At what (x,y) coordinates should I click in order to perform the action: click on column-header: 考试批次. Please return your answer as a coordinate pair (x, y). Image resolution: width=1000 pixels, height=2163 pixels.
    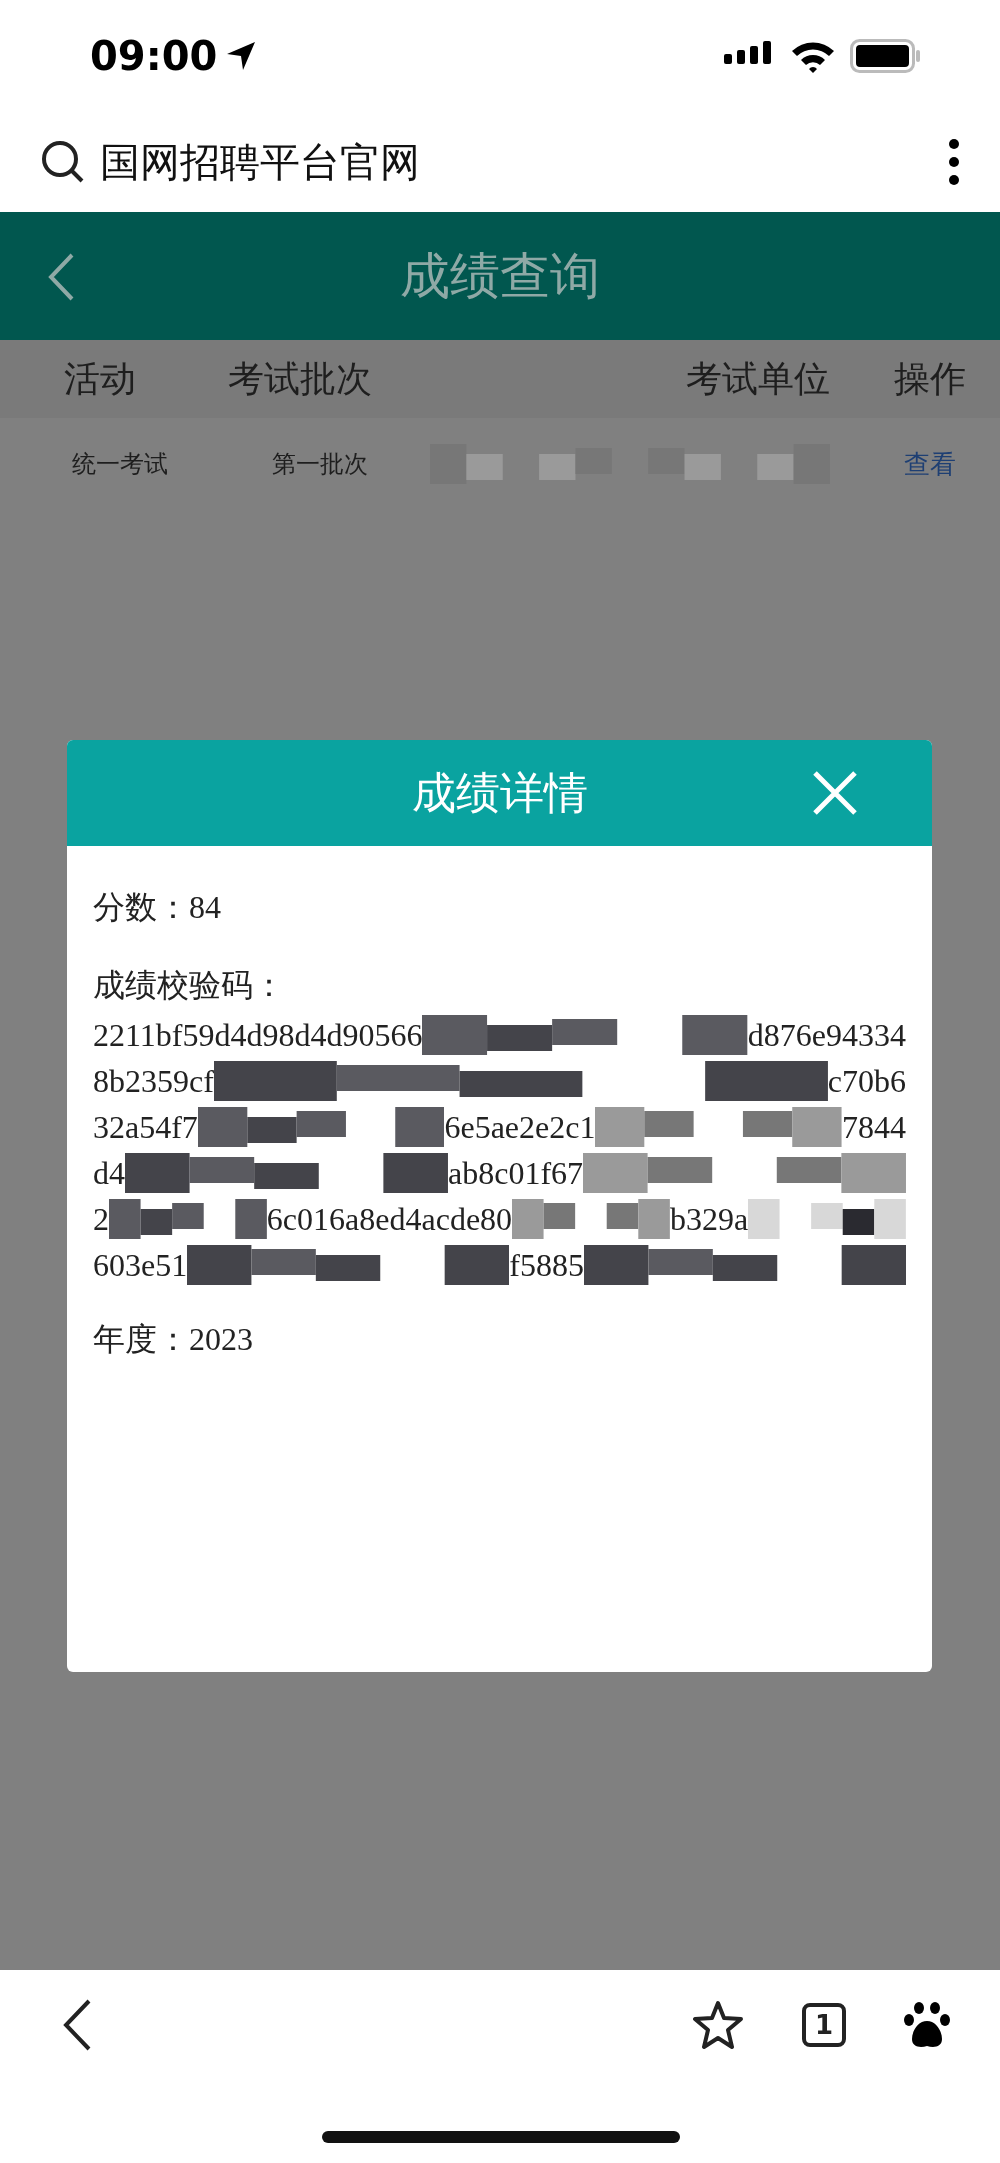
    Looking at the image, I should click on (300, 378).